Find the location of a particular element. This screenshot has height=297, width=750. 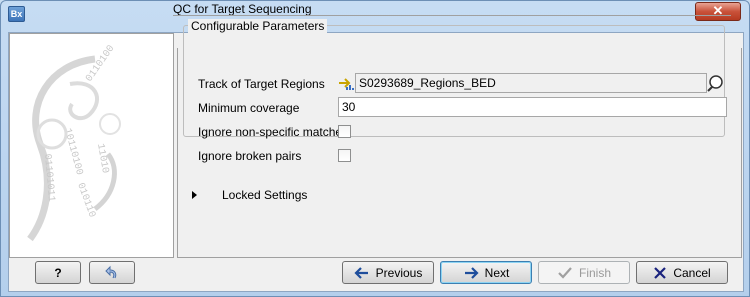

ignore-nonspecific-label: Ignore non-specific matches is located at coordinates (273, 132).